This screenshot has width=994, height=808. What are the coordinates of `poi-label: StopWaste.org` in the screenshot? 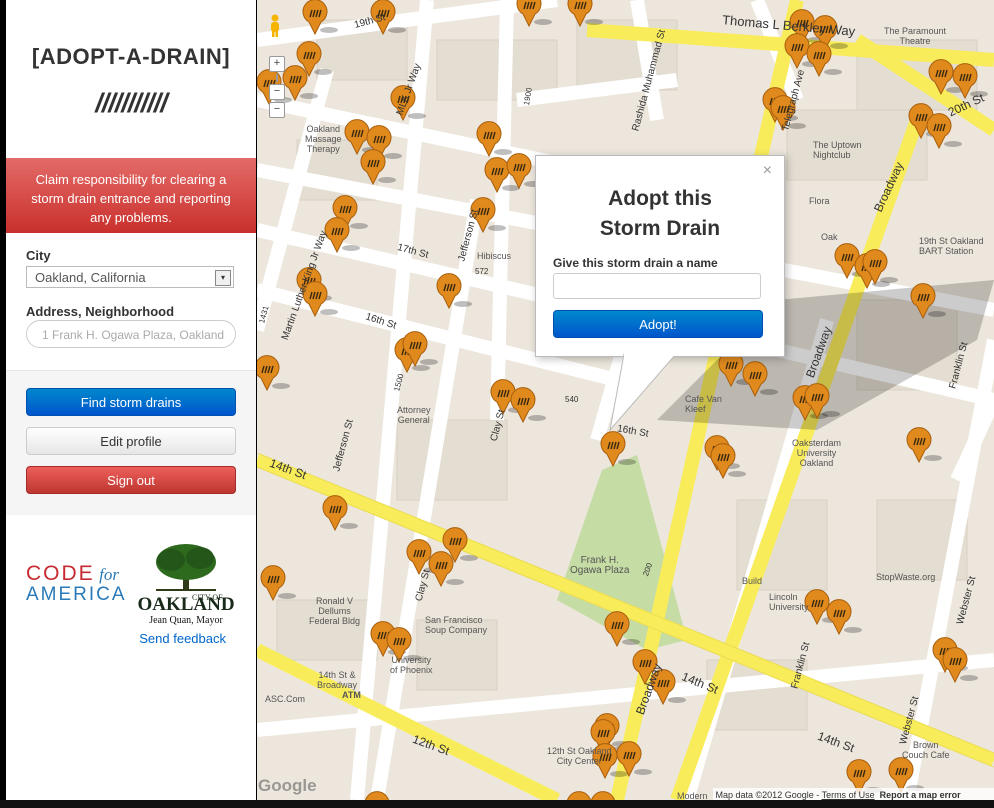 It's located at (906, 577).